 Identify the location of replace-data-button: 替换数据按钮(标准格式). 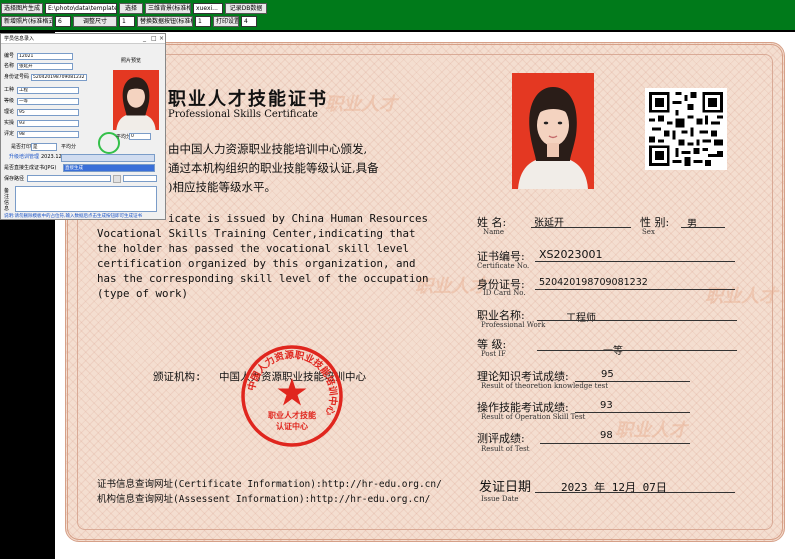
(165, 21).